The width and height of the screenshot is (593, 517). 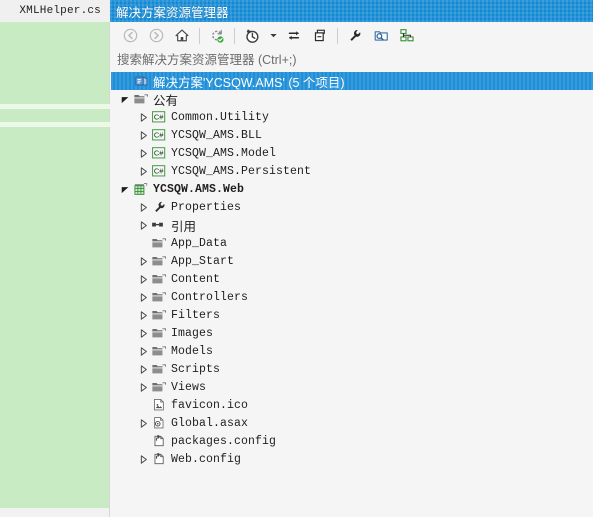 I want to click on tree-node-file-packages-config: packages.config, so click(x=352, y=441).